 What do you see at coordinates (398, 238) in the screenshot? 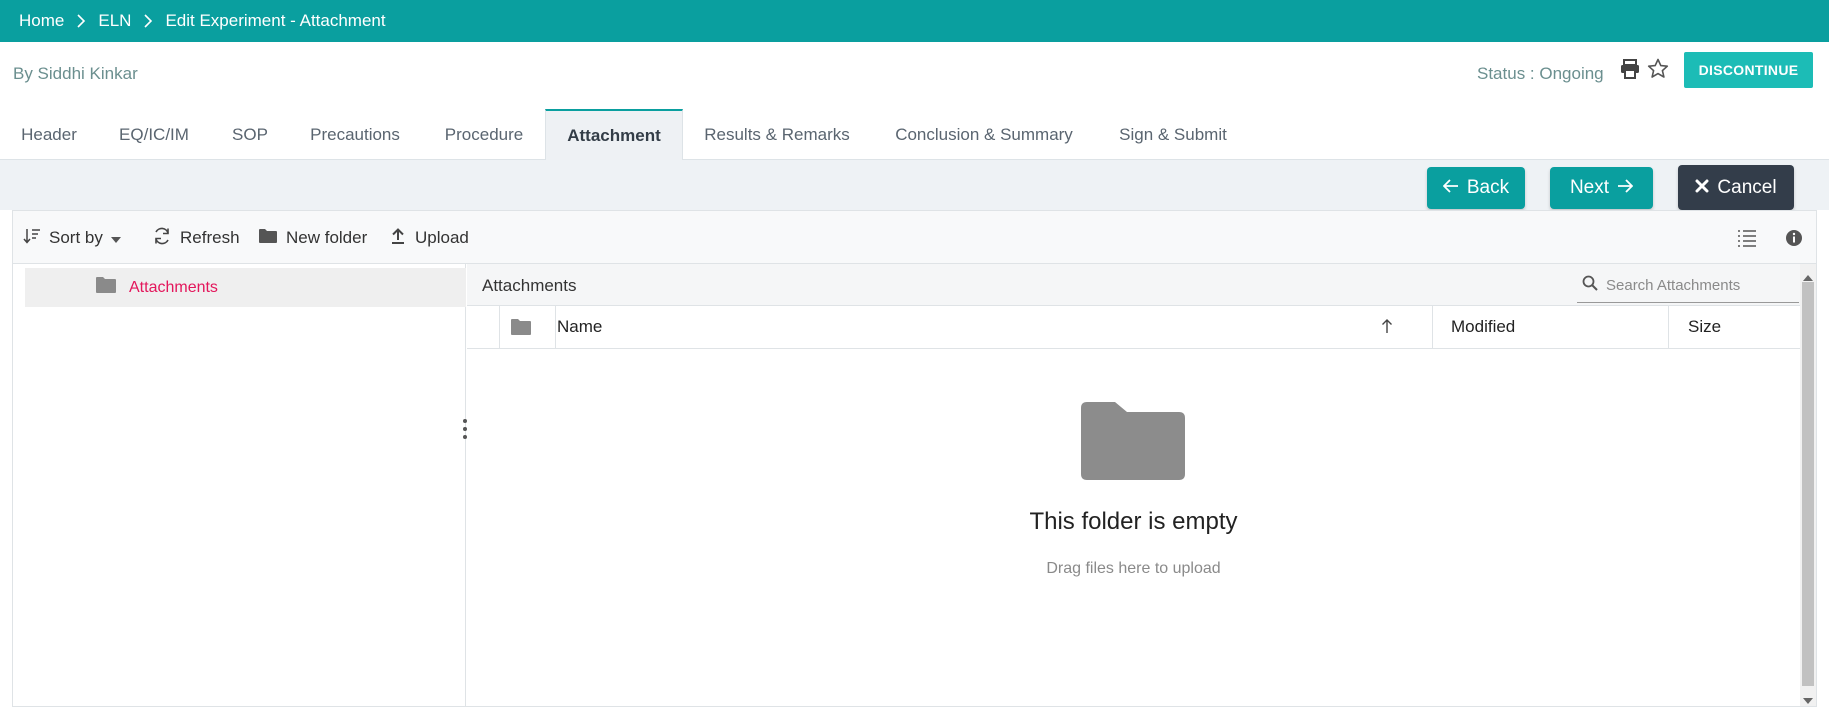
I see `upload-icon` at bounding box center [398, 238].